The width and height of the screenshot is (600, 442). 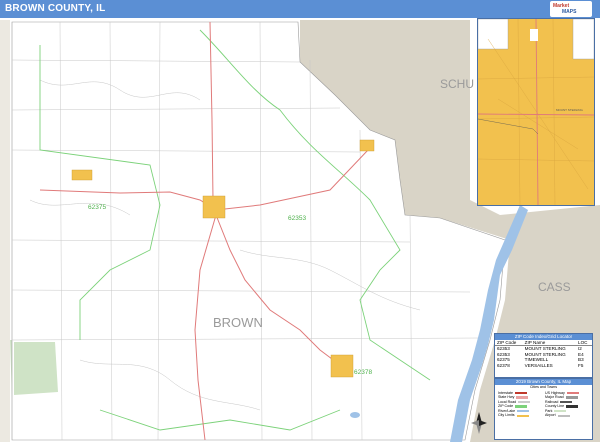 What do you see at coordinates (581, 365) in the screenshot?
I see `zip-cell: F5` at bounding box center [581, 365].